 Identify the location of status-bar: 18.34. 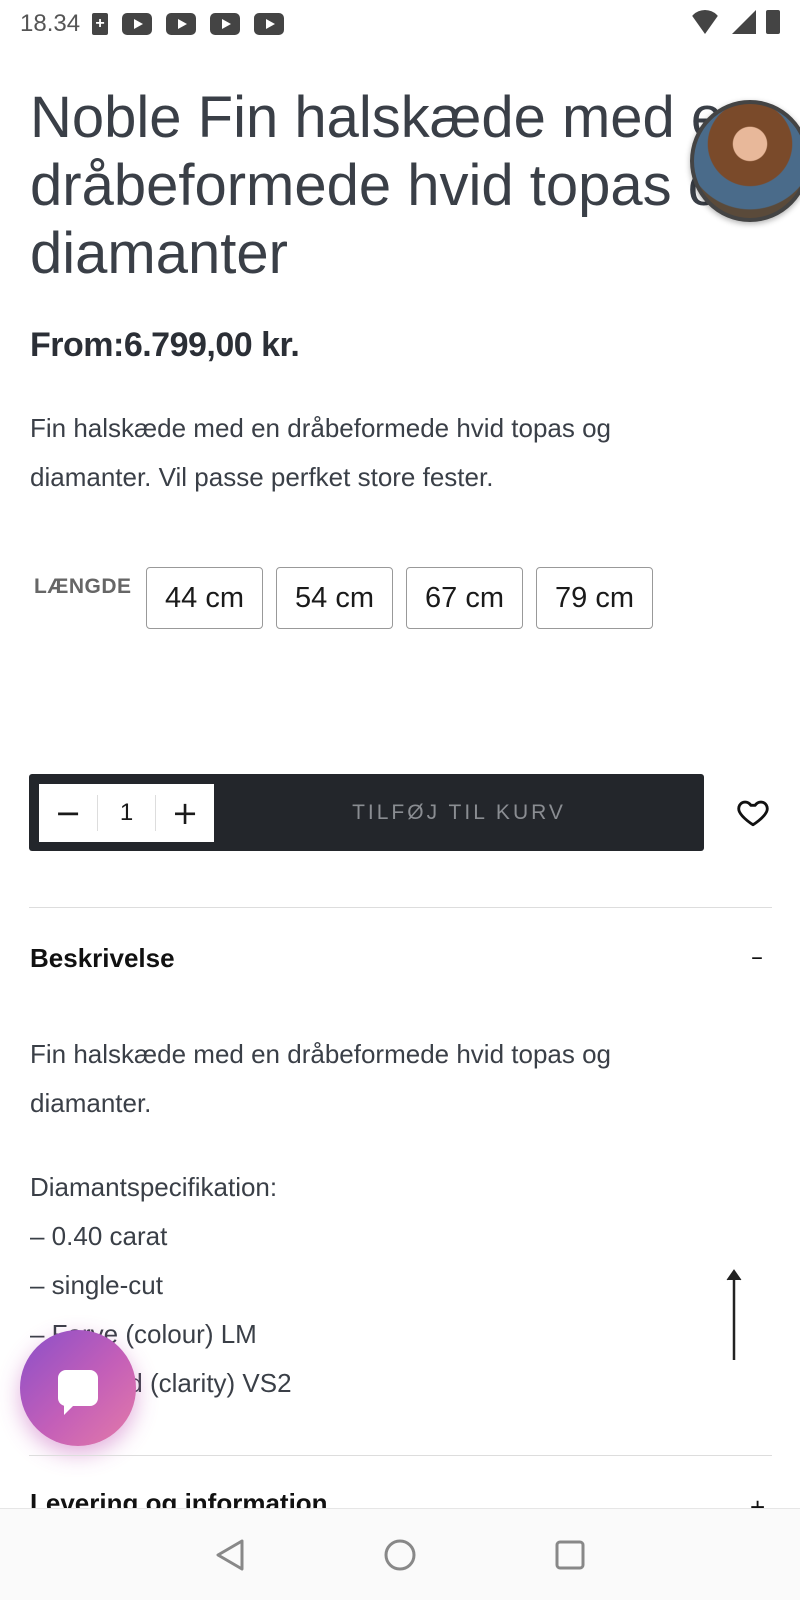
(400, 24).